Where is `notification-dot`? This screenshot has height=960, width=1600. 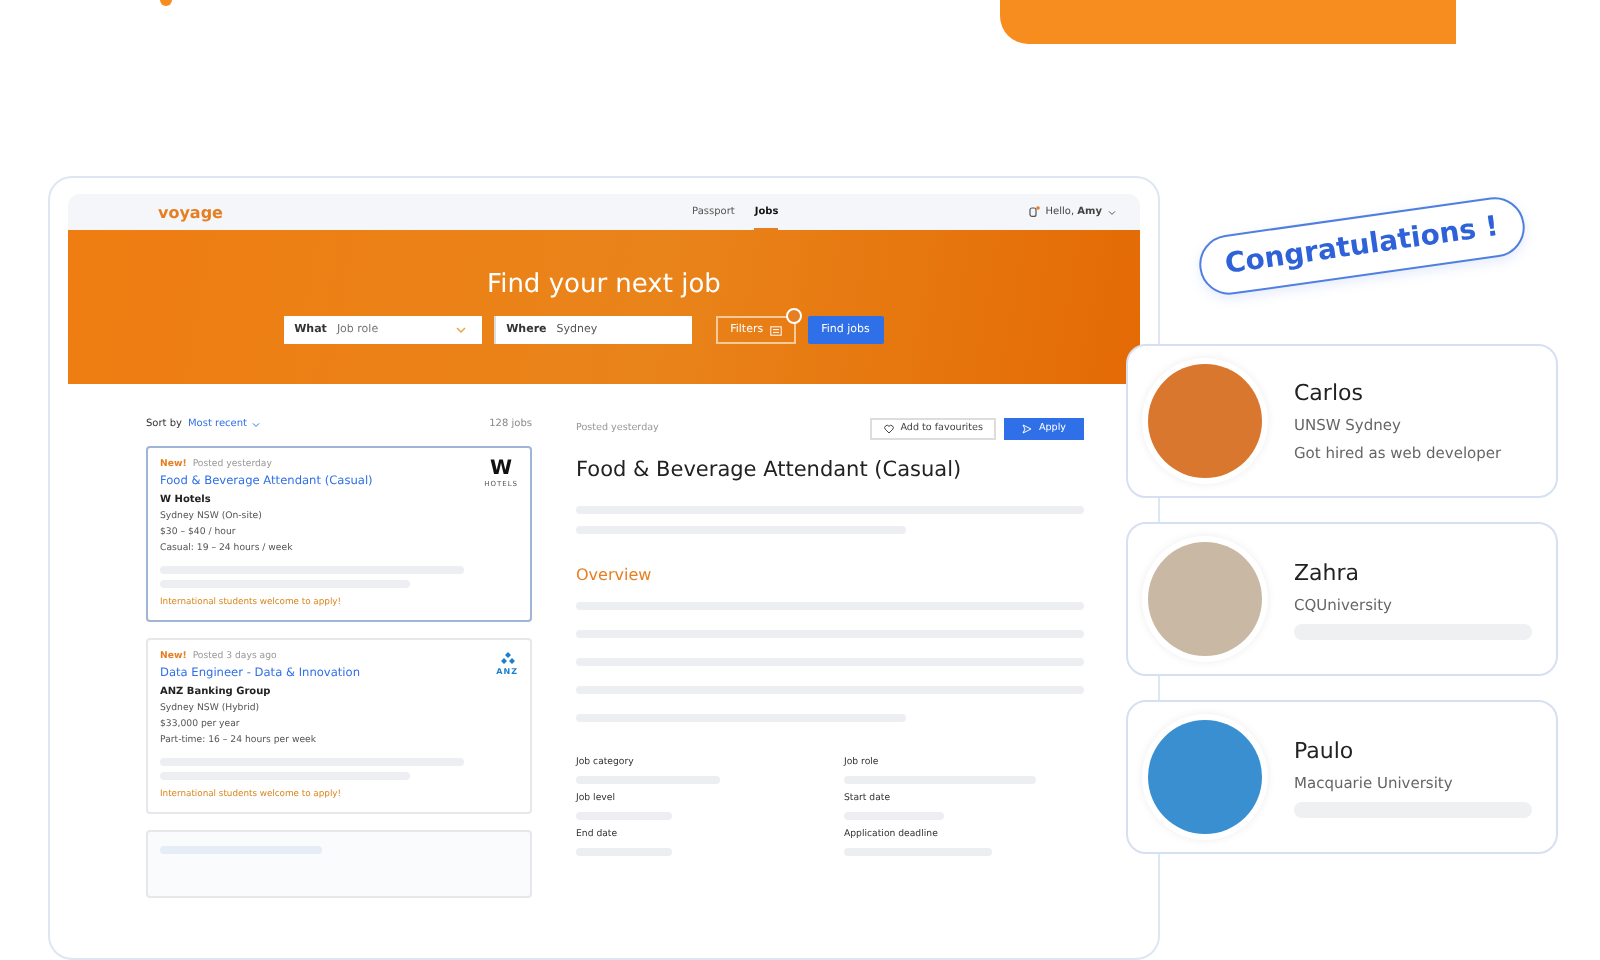 notification-dot is located at coordinates (793, 316).